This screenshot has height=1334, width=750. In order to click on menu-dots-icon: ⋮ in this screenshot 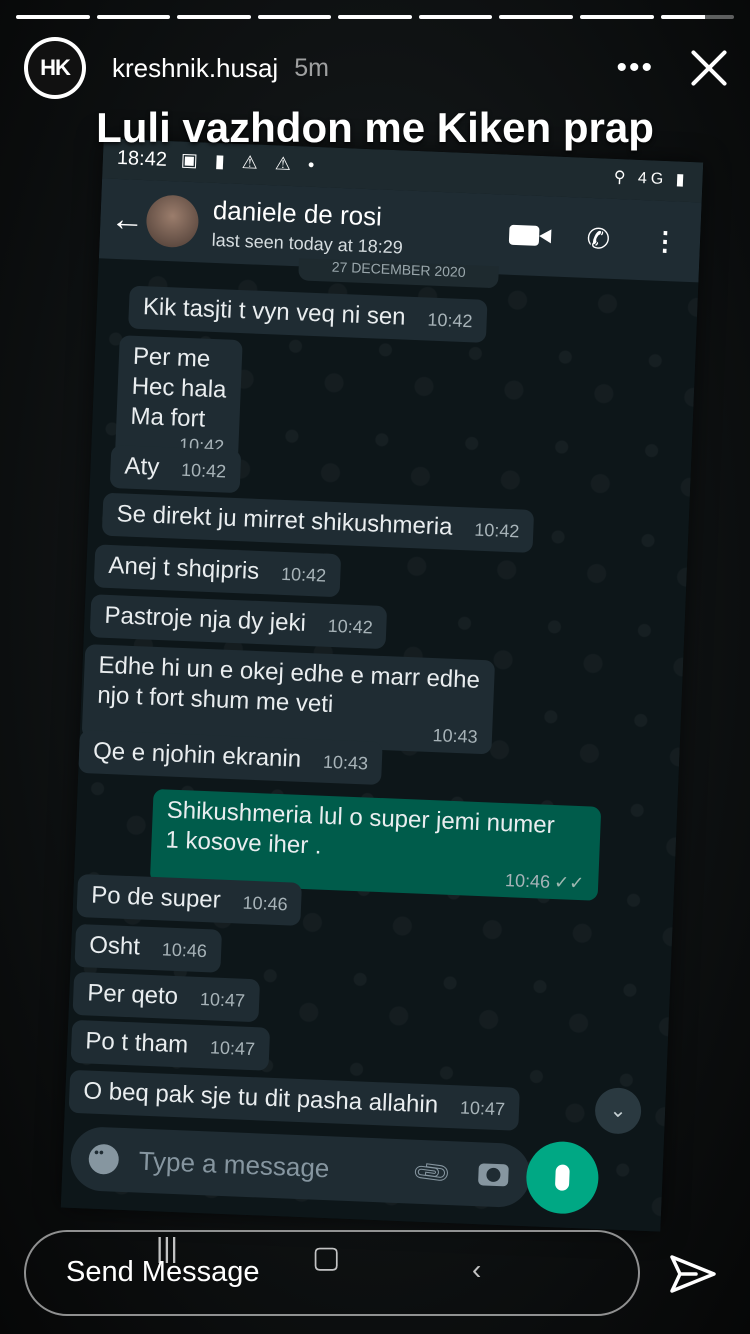, I will do `click(664, 241)`.